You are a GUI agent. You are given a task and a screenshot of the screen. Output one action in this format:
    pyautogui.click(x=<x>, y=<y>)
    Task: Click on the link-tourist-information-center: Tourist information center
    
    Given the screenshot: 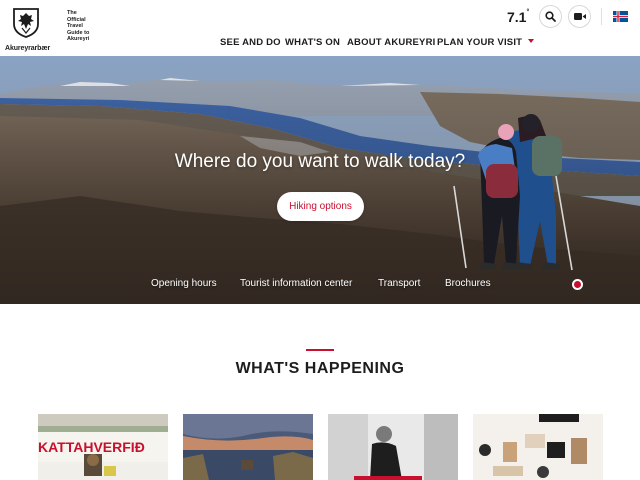 What is the action you would take?
    pyautogui.click(x=296, y=283)
    